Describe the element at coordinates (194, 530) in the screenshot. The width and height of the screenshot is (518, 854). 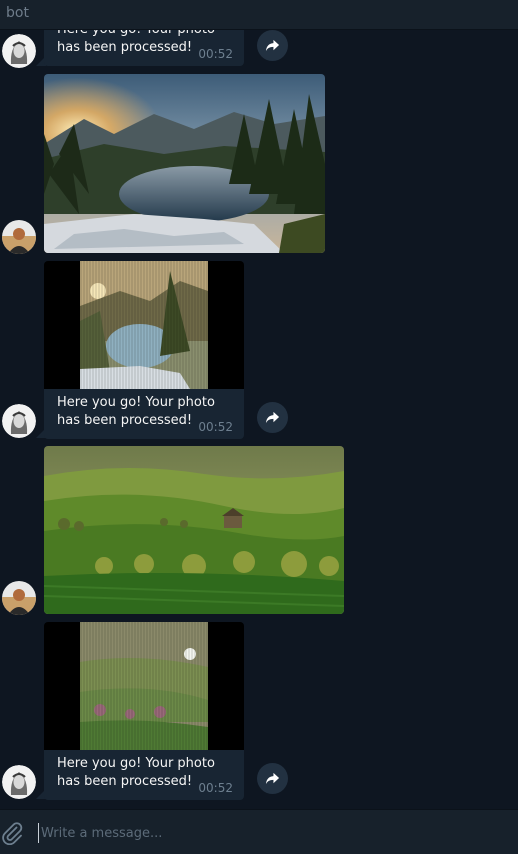
I see `user-photo-hills` at that location.